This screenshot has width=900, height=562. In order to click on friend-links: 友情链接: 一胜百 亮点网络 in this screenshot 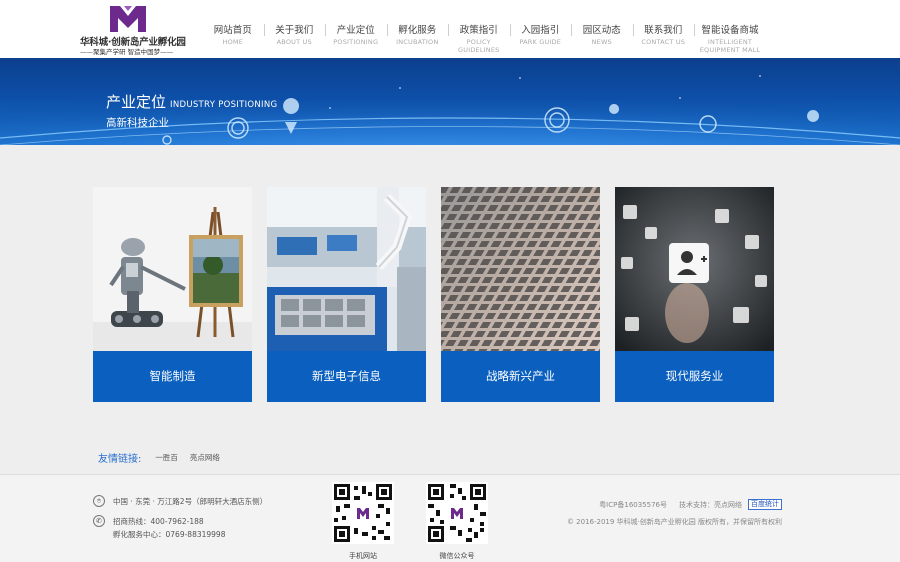, I will do `click(165, 457)`.